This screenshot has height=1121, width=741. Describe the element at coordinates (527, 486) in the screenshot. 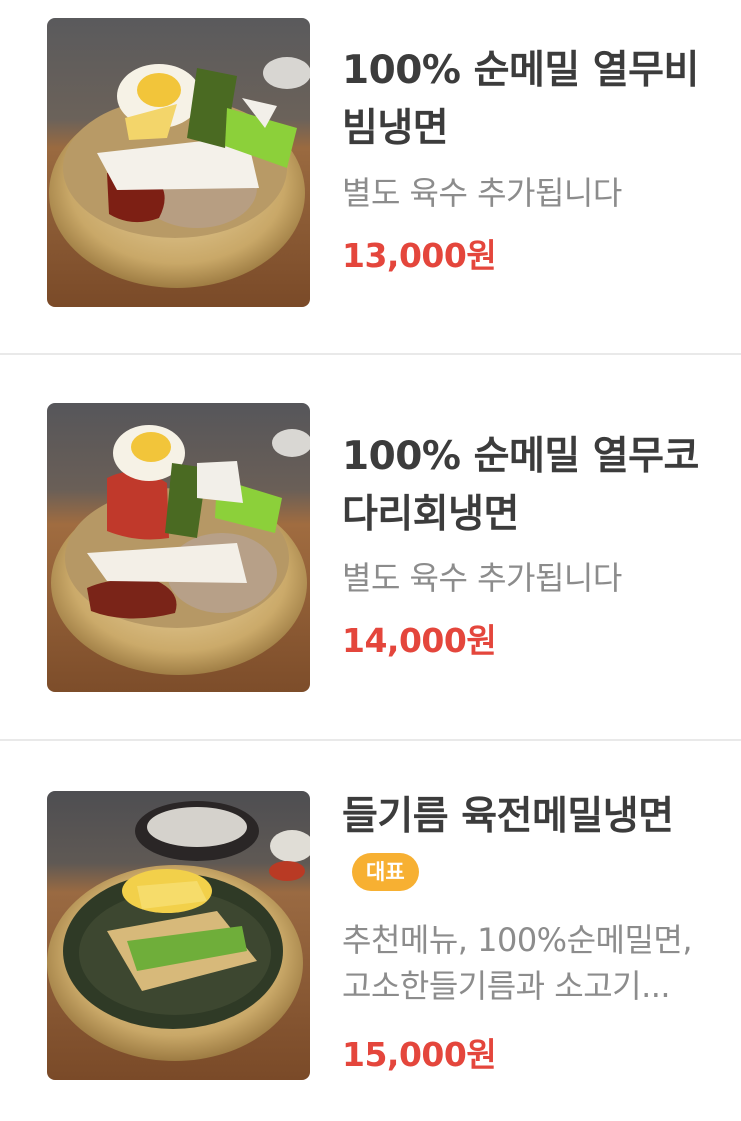

I see `menu-item-title: 100% 순메밀 열무코 다리회냉면` at that location.